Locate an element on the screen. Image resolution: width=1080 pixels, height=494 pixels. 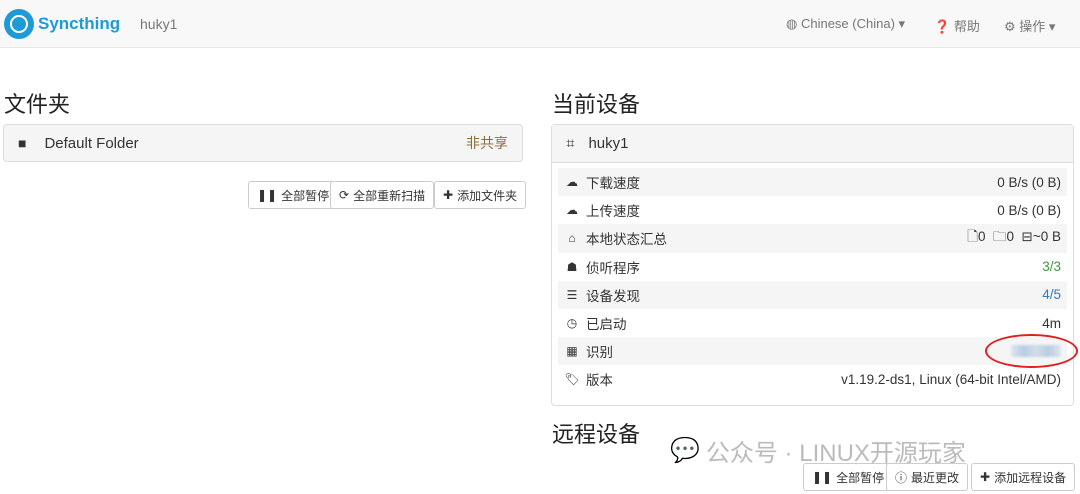
folder-open-icon: 🗀 is located at coordinates (1000, 236).